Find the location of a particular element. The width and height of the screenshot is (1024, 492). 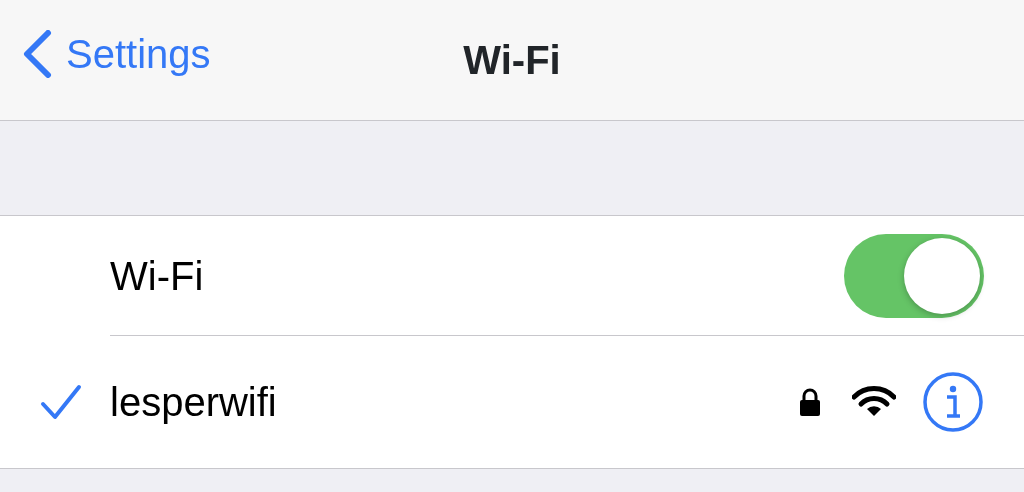

info-icon is located at coordinates (953, 402).